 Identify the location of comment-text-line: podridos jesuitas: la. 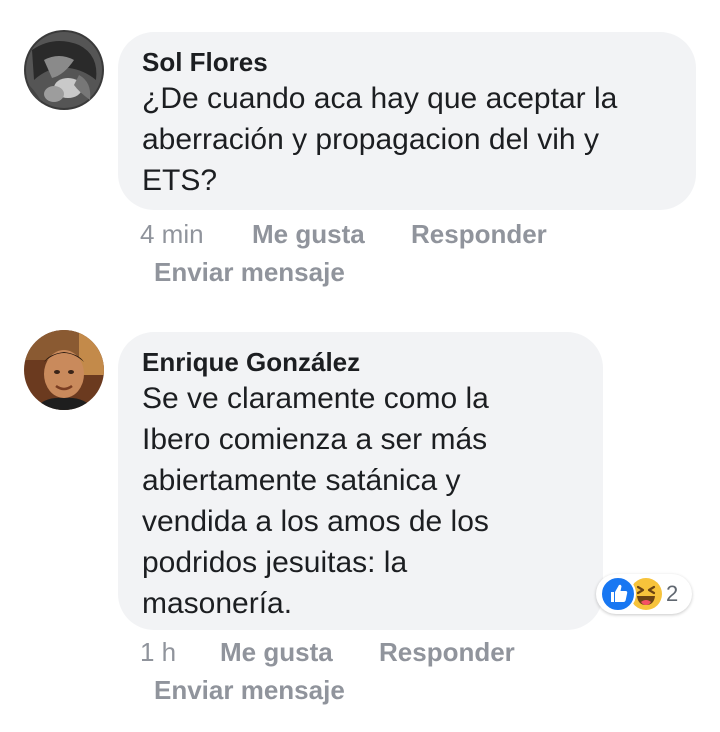
(275, 562).